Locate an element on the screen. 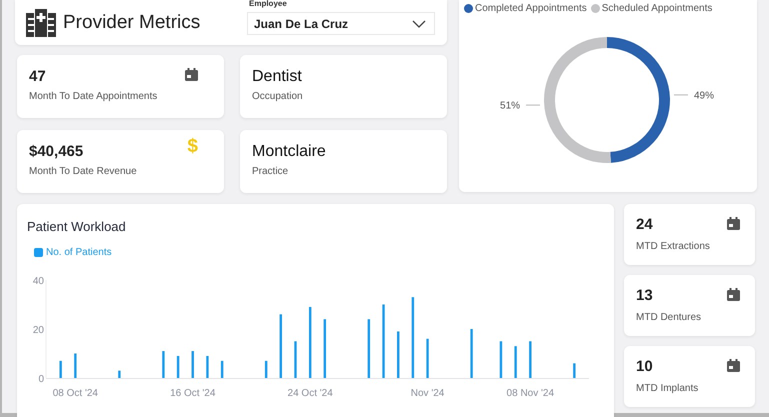 The height and width of the screenshot is (417, 769). legend-label: Completed Appointments is located at coordinates (531, 8).